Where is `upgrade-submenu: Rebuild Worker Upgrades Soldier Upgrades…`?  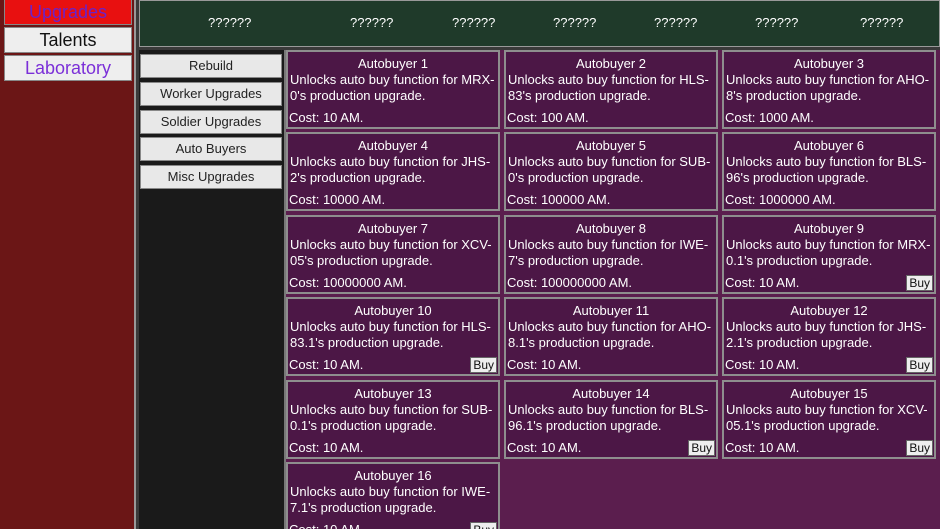 upgrade-submenu: Rebuild Worker Upgrades Soldier Upgrades… is located at coordinates (212, 289).